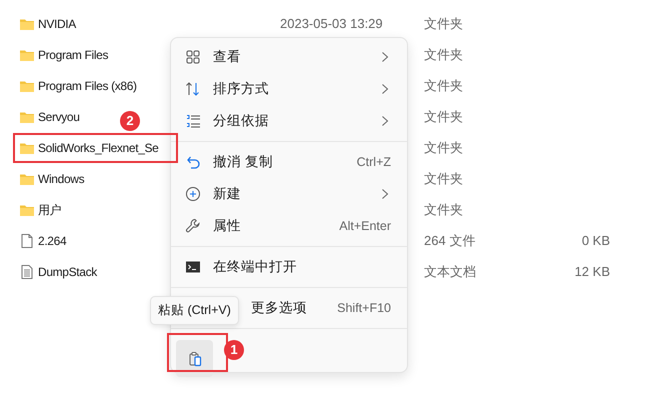 This screenshot has height=414, width=656. Describe the element at coordinates (193, 162) in the screenshot. I see `undo-icon` at that location.